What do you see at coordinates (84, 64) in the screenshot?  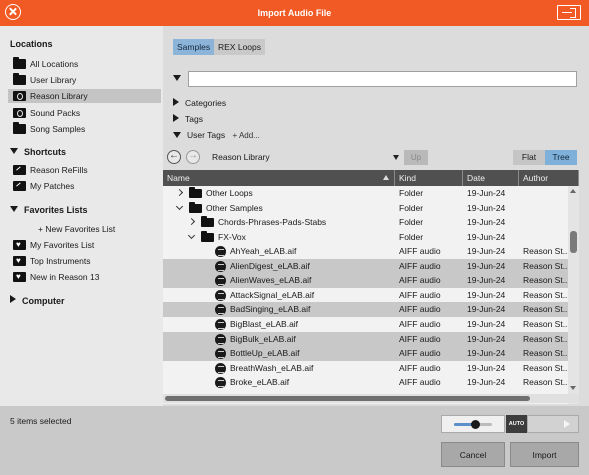 I see `sidebar-item-all-locations: All Locations` at bounding box center [84, 64].